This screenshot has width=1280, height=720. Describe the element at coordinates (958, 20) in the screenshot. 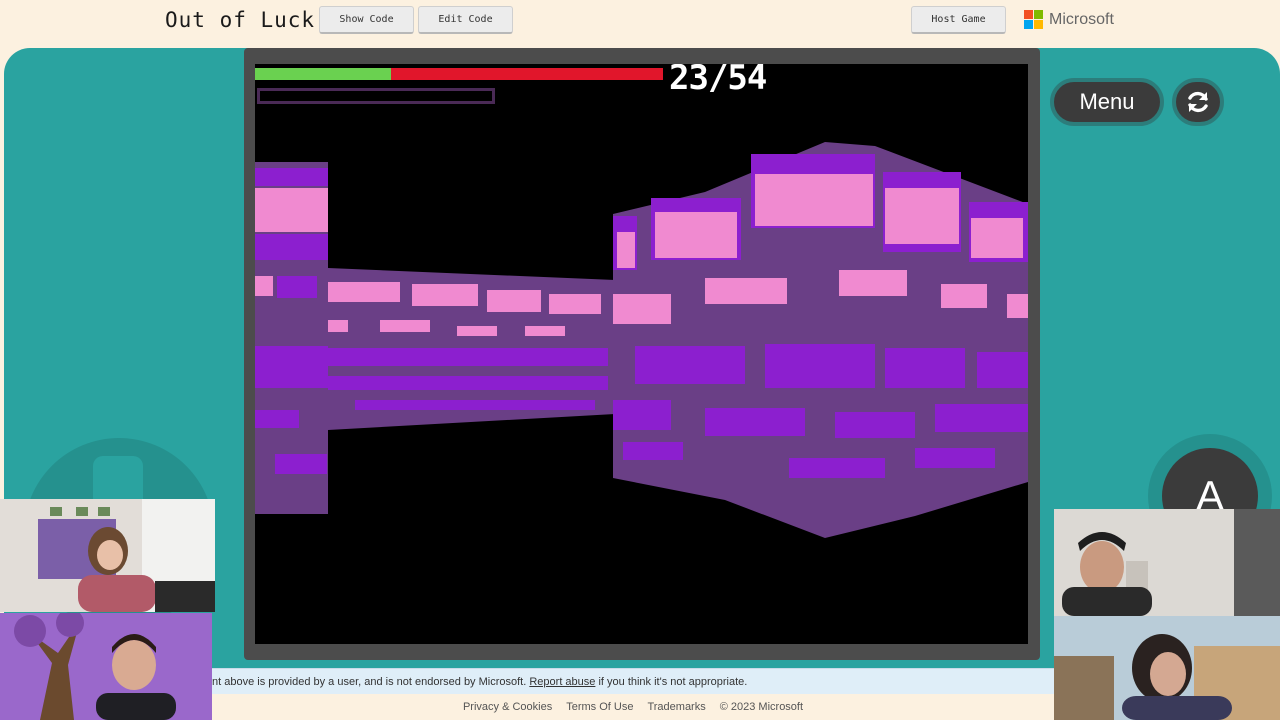

I see `host-game-button: Host Game` at that location.